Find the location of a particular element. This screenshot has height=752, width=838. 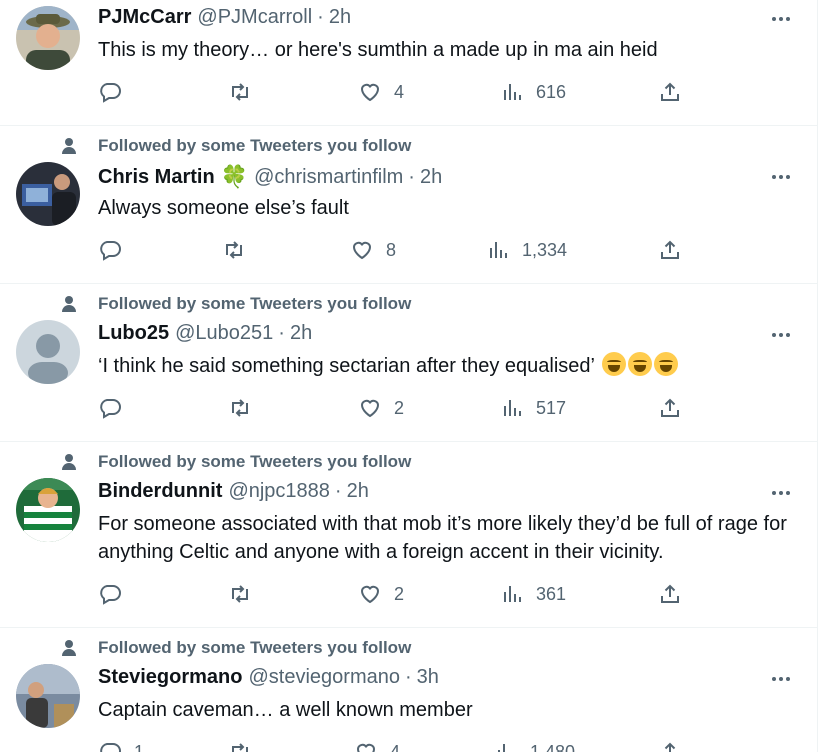

tweet-actions: 2 361 is located at coordinates (398, 596).